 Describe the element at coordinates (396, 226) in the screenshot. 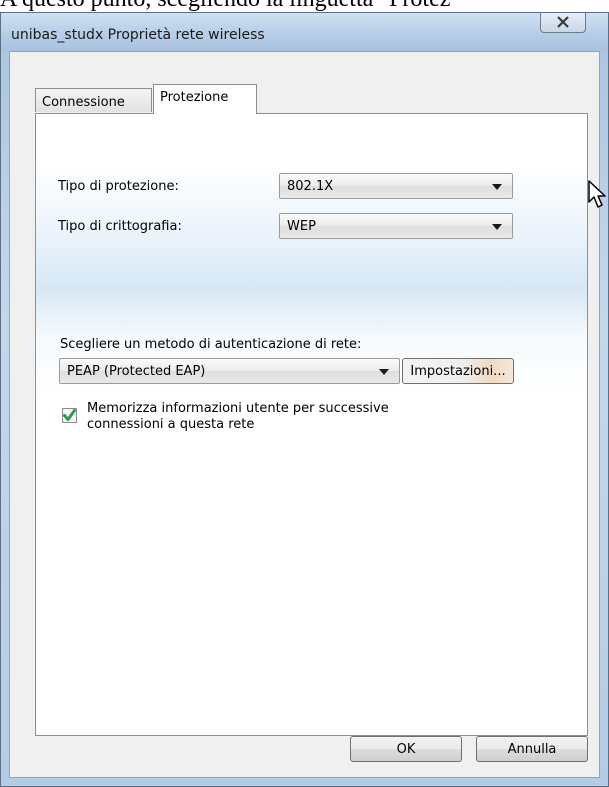

I see `encryption-type-select: WEP` at that location.